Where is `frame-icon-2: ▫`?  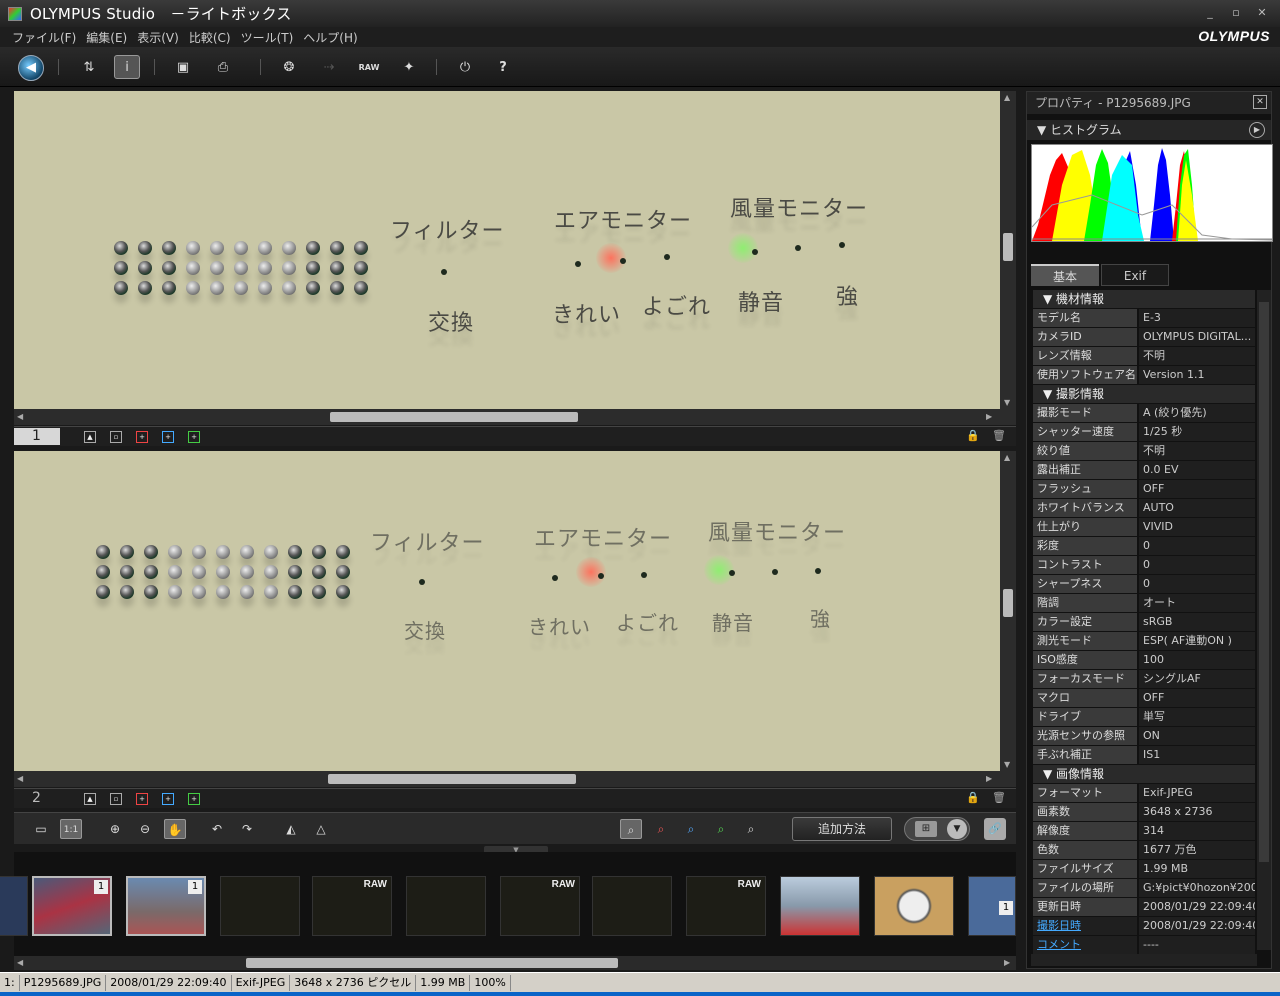 frame-icon-2: ▫ is located at coordinates (116, 799).